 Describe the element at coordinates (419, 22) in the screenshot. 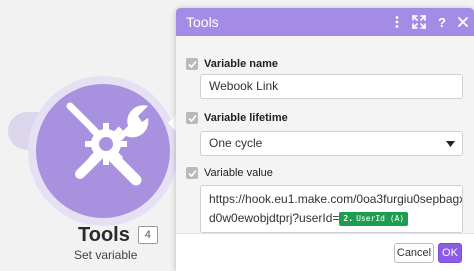

I see `expand-icon` at that location.